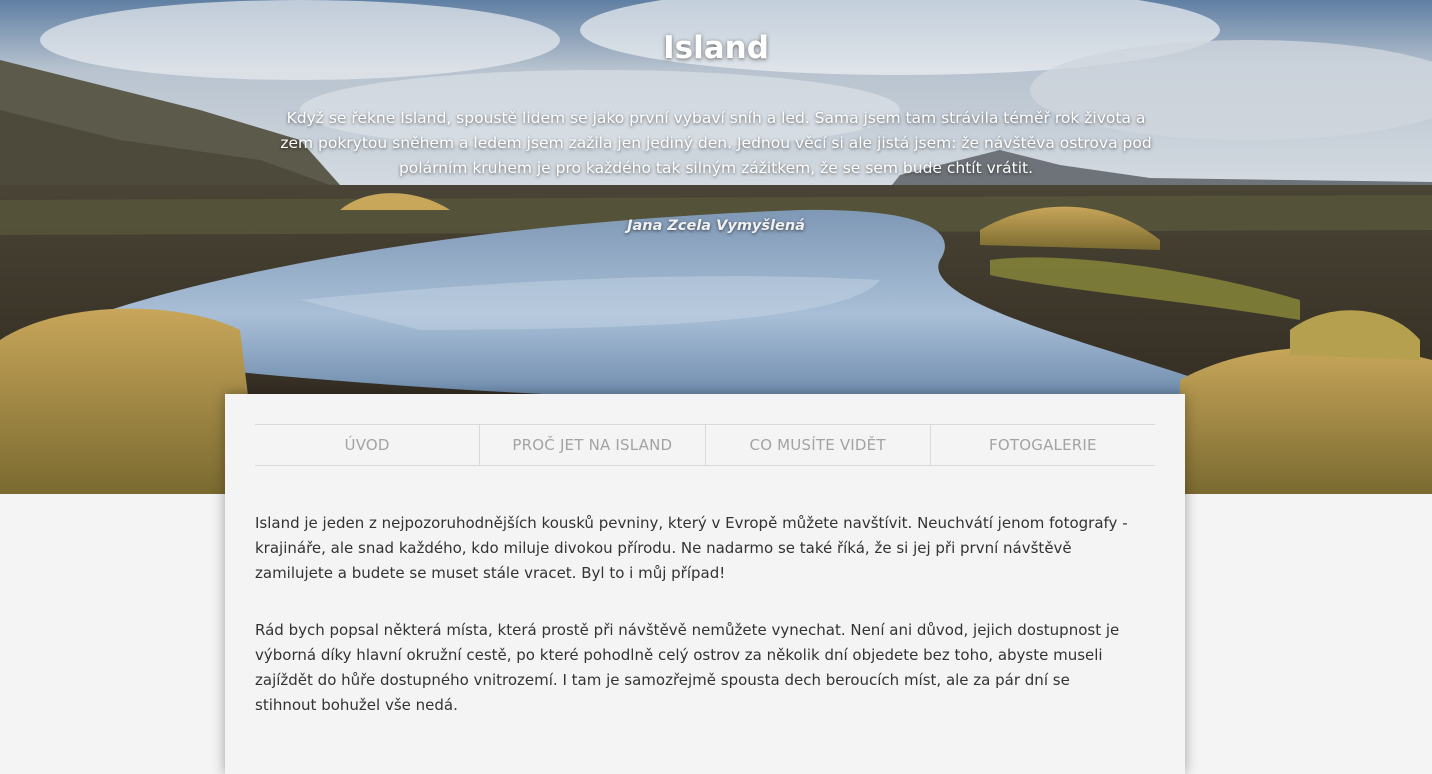 The image size is (1432, 774). What do you see at coordinates (368, 445) in the screenshot?
I see `nav-item-uvod: ÚVOD` at bounding box center [368, 445].